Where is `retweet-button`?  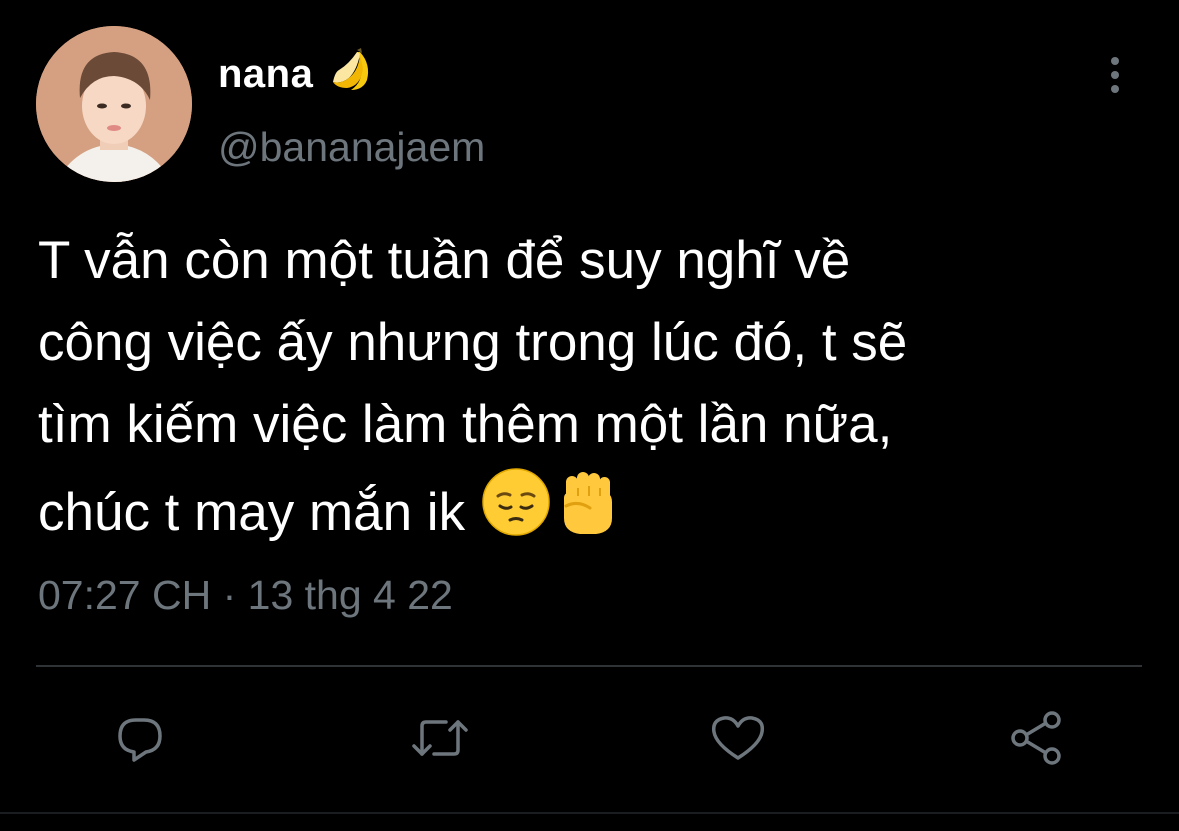
retweet-button is located at coordinates (440, 740).